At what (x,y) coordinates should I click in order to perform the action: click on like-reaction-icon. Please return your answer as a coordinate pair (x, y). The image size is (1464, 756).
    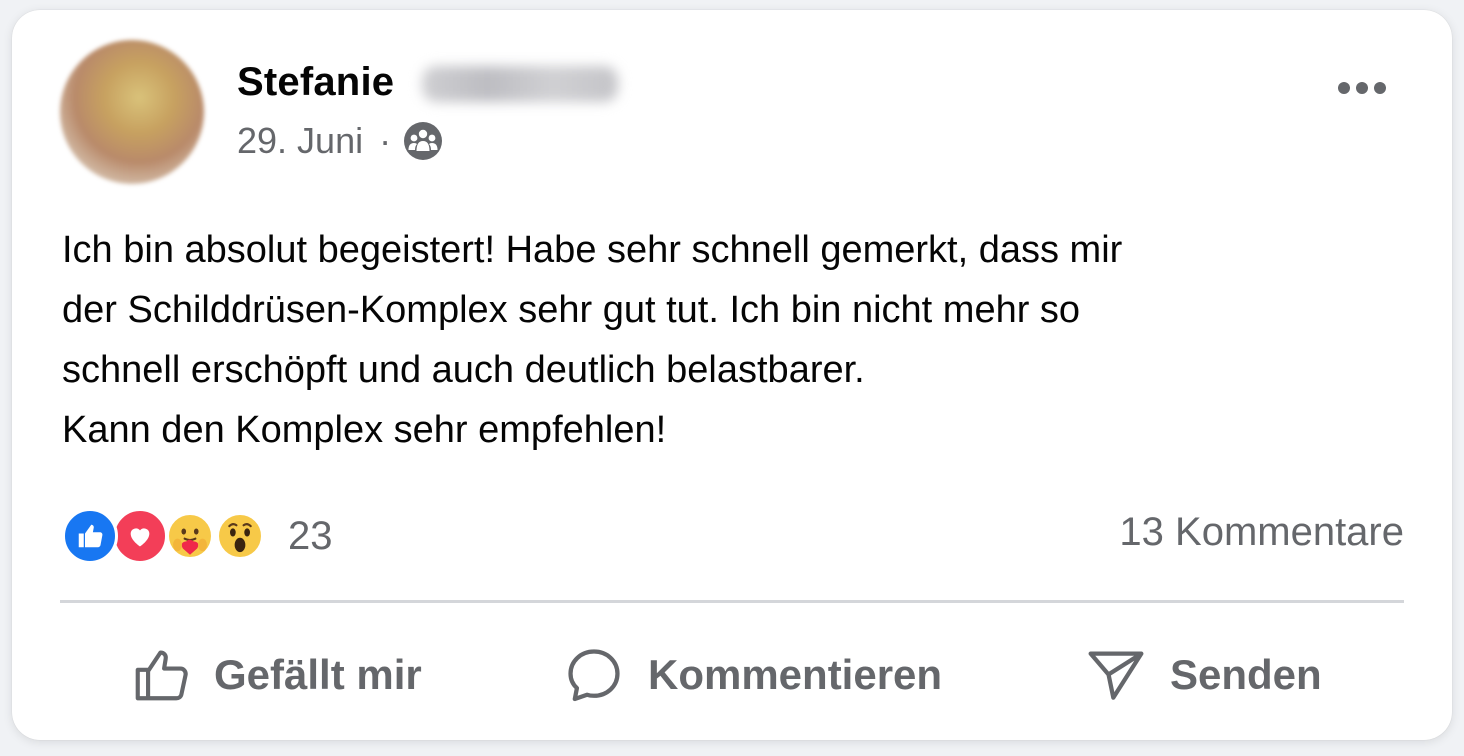
    Looking at the image, I should click on (90, 536).